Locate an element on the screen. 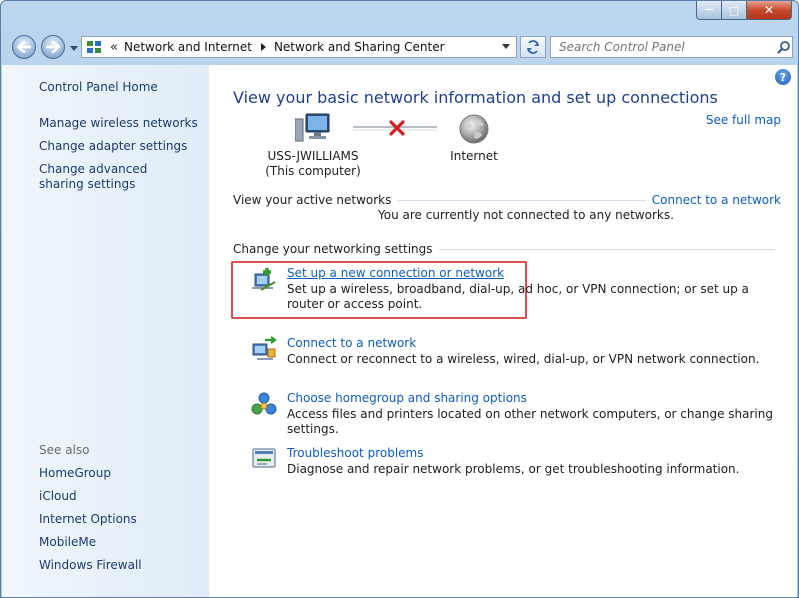 Image resolution: width=799 pixels, height=598 pixels. troubleshoot-icon is located at coordinates (264, 459).